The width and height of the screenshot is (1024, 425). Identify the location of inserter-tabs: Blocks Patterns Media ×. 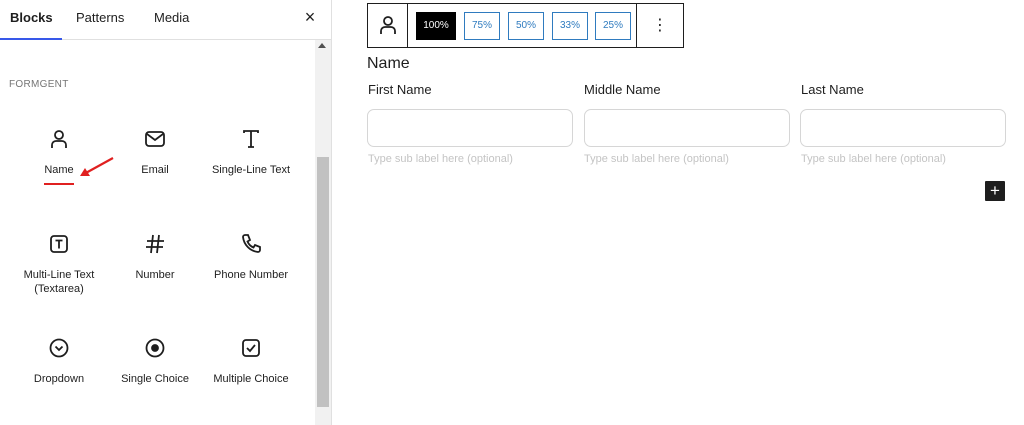
(166, 20).